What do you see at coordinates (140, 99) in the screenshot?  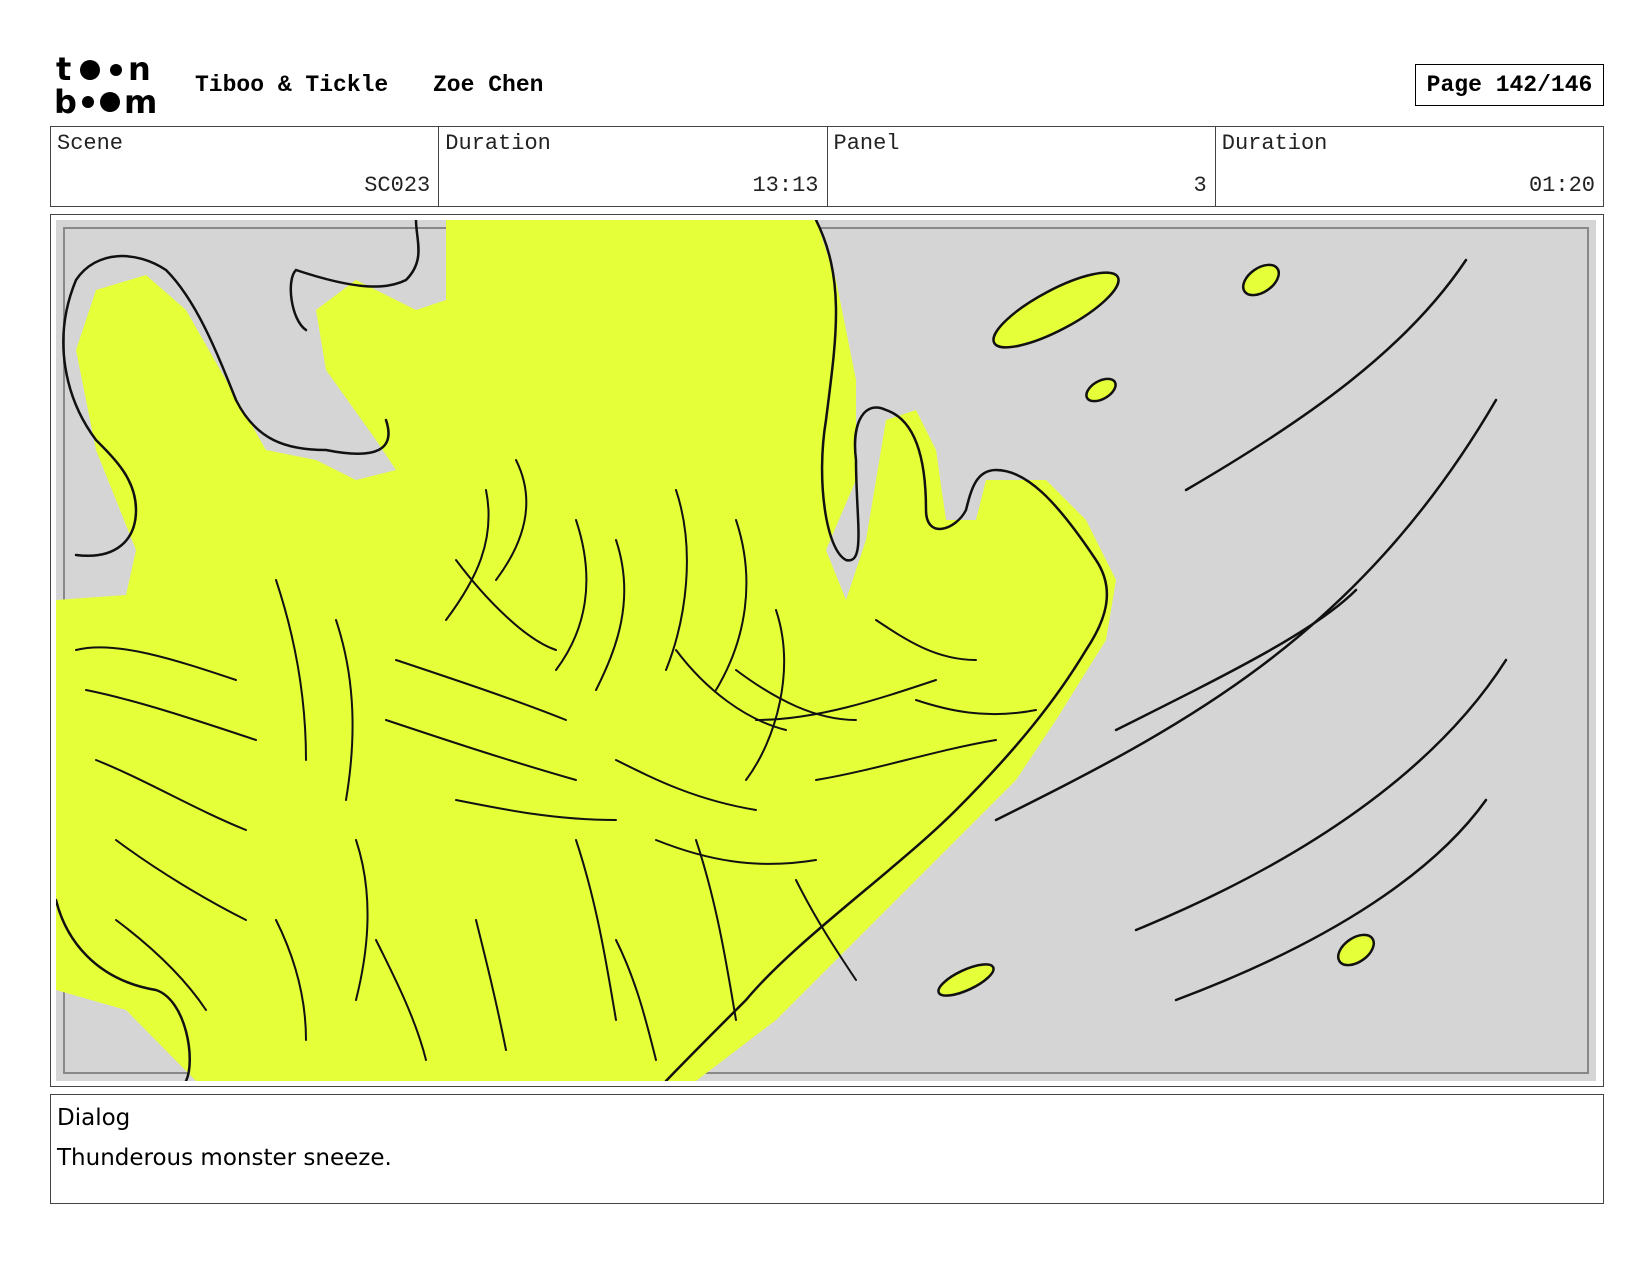 I see `svg-text: m` at bounding box center [140, 99].